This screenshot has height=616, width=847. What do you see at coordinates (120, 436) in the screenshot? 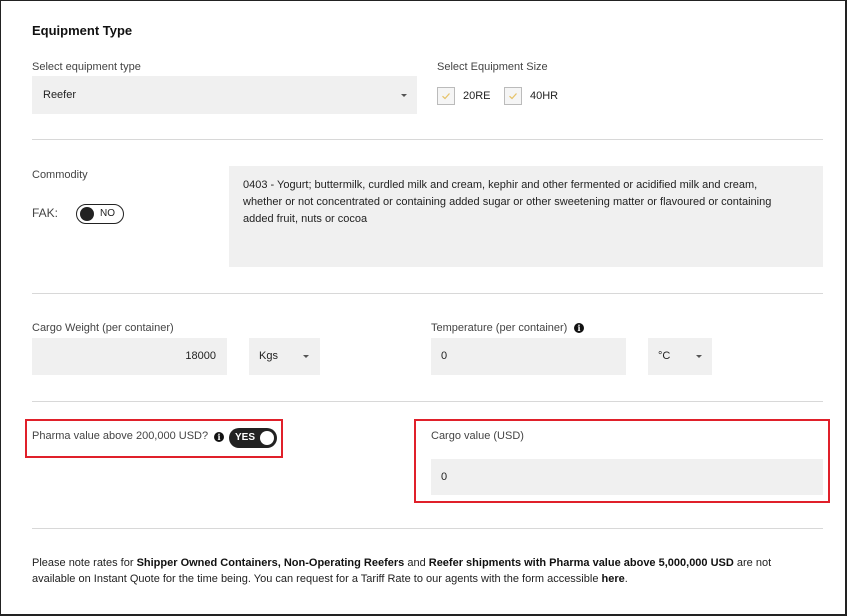
I see `pharma-label: Pharma value above 200,000 USD?` at bounding box center [120, 436].